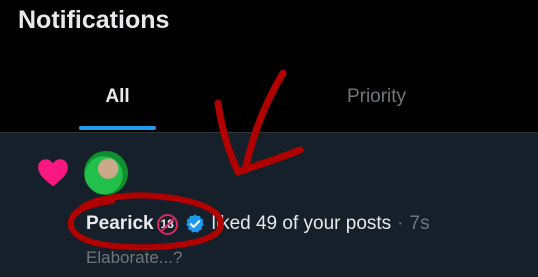 The width and height of the screenshot is (538, 277). I want to click on username-link: Pearick, so click(120, 224).